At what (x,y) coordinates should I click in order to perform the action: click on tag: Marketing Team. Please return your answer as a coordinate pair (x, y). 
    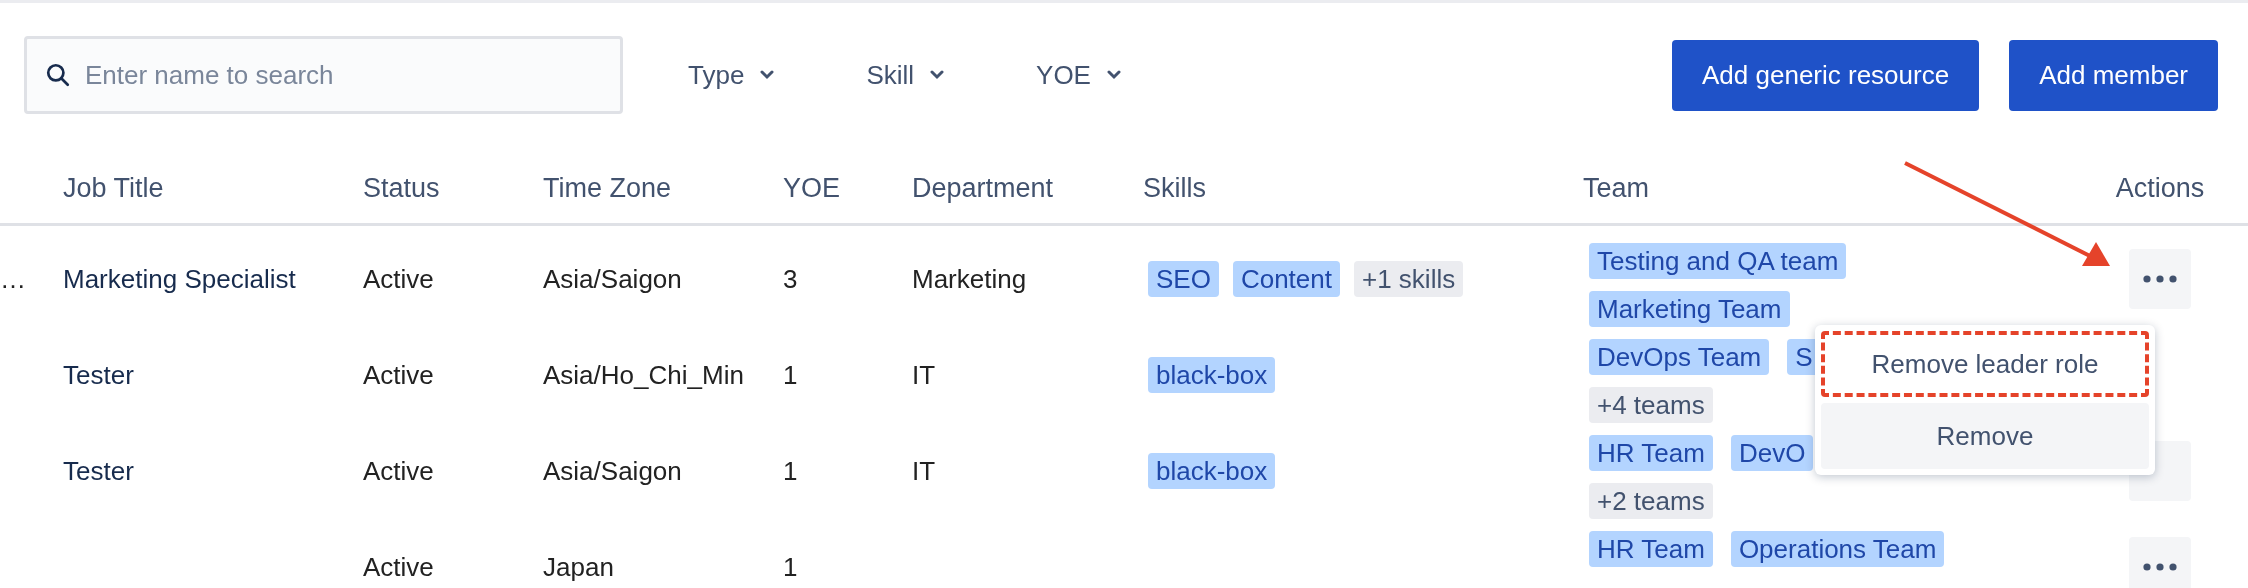
    Looking at the image, I should click on (1689, 309).